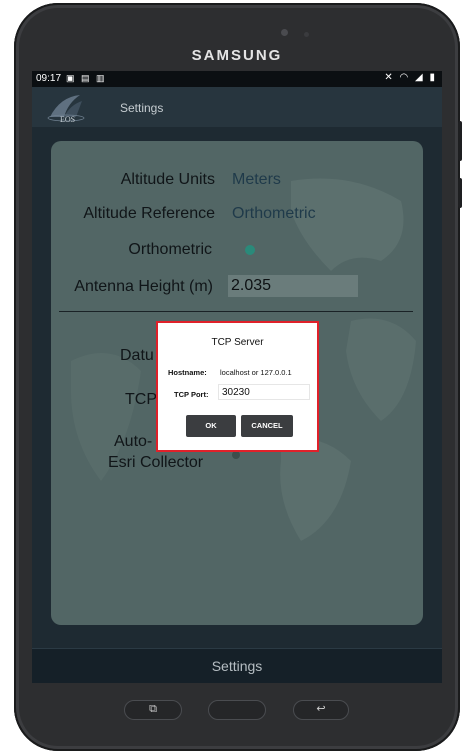 The height and width of the screenshot is (755, 474). What do you see at coordinates (149, 213) in the screenshot?
I see `altitude-reference-label: Altitude Reference` at bounding box center [149, 213].